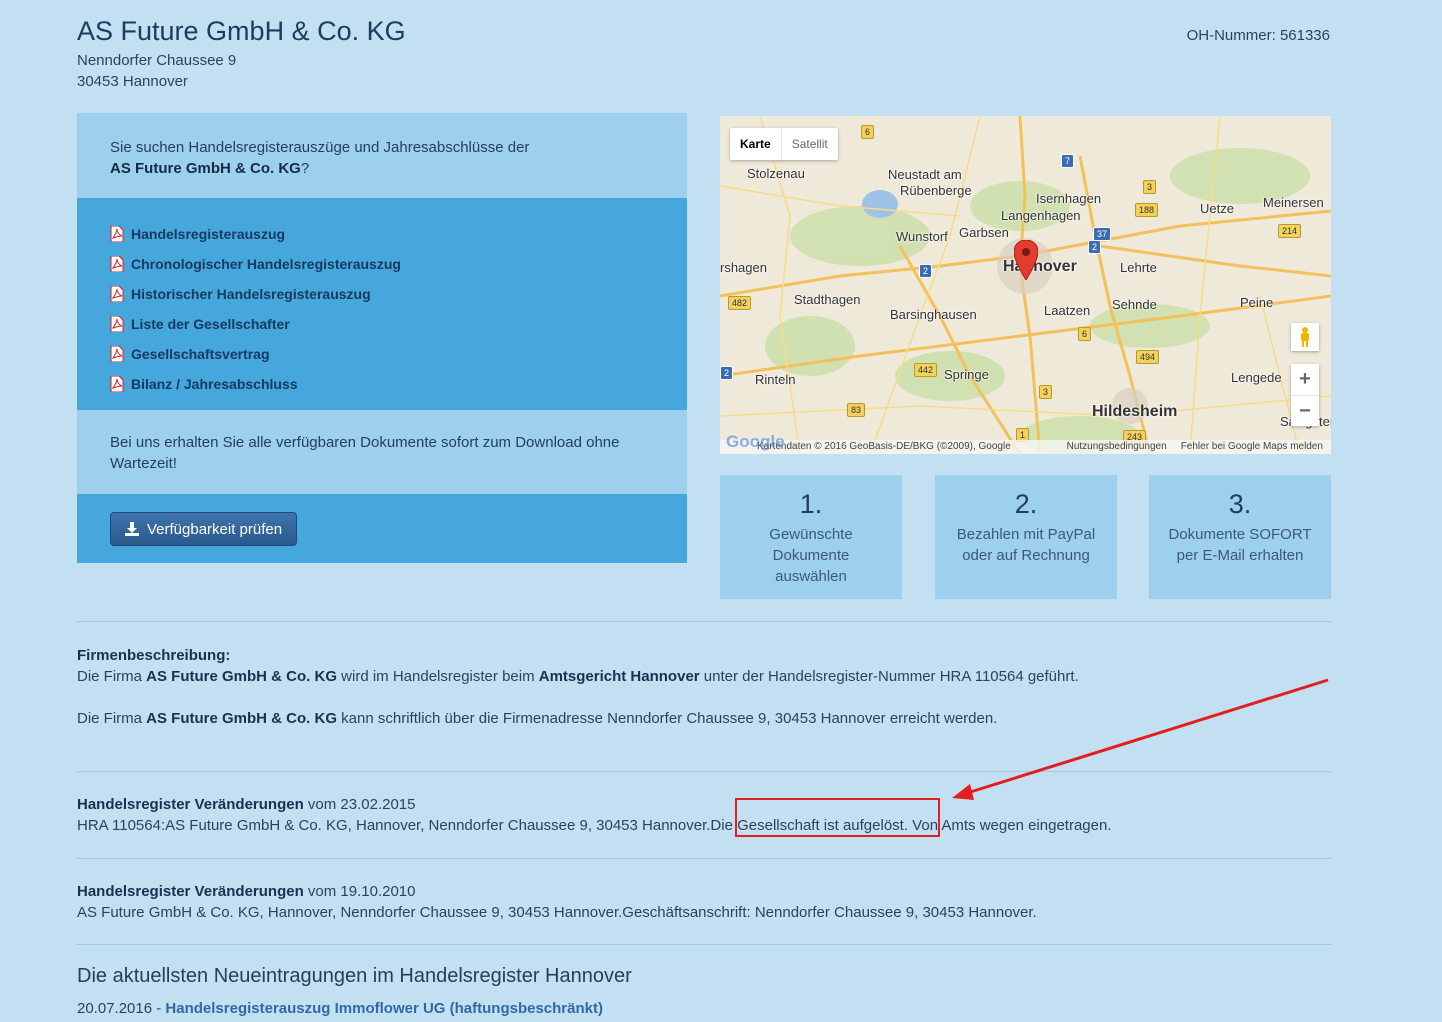 This screenshot has width=1442, height=1022. I want to click on step-text: Bezahlen mit PayPal oder auf Rechnung, so click(1026, 545).